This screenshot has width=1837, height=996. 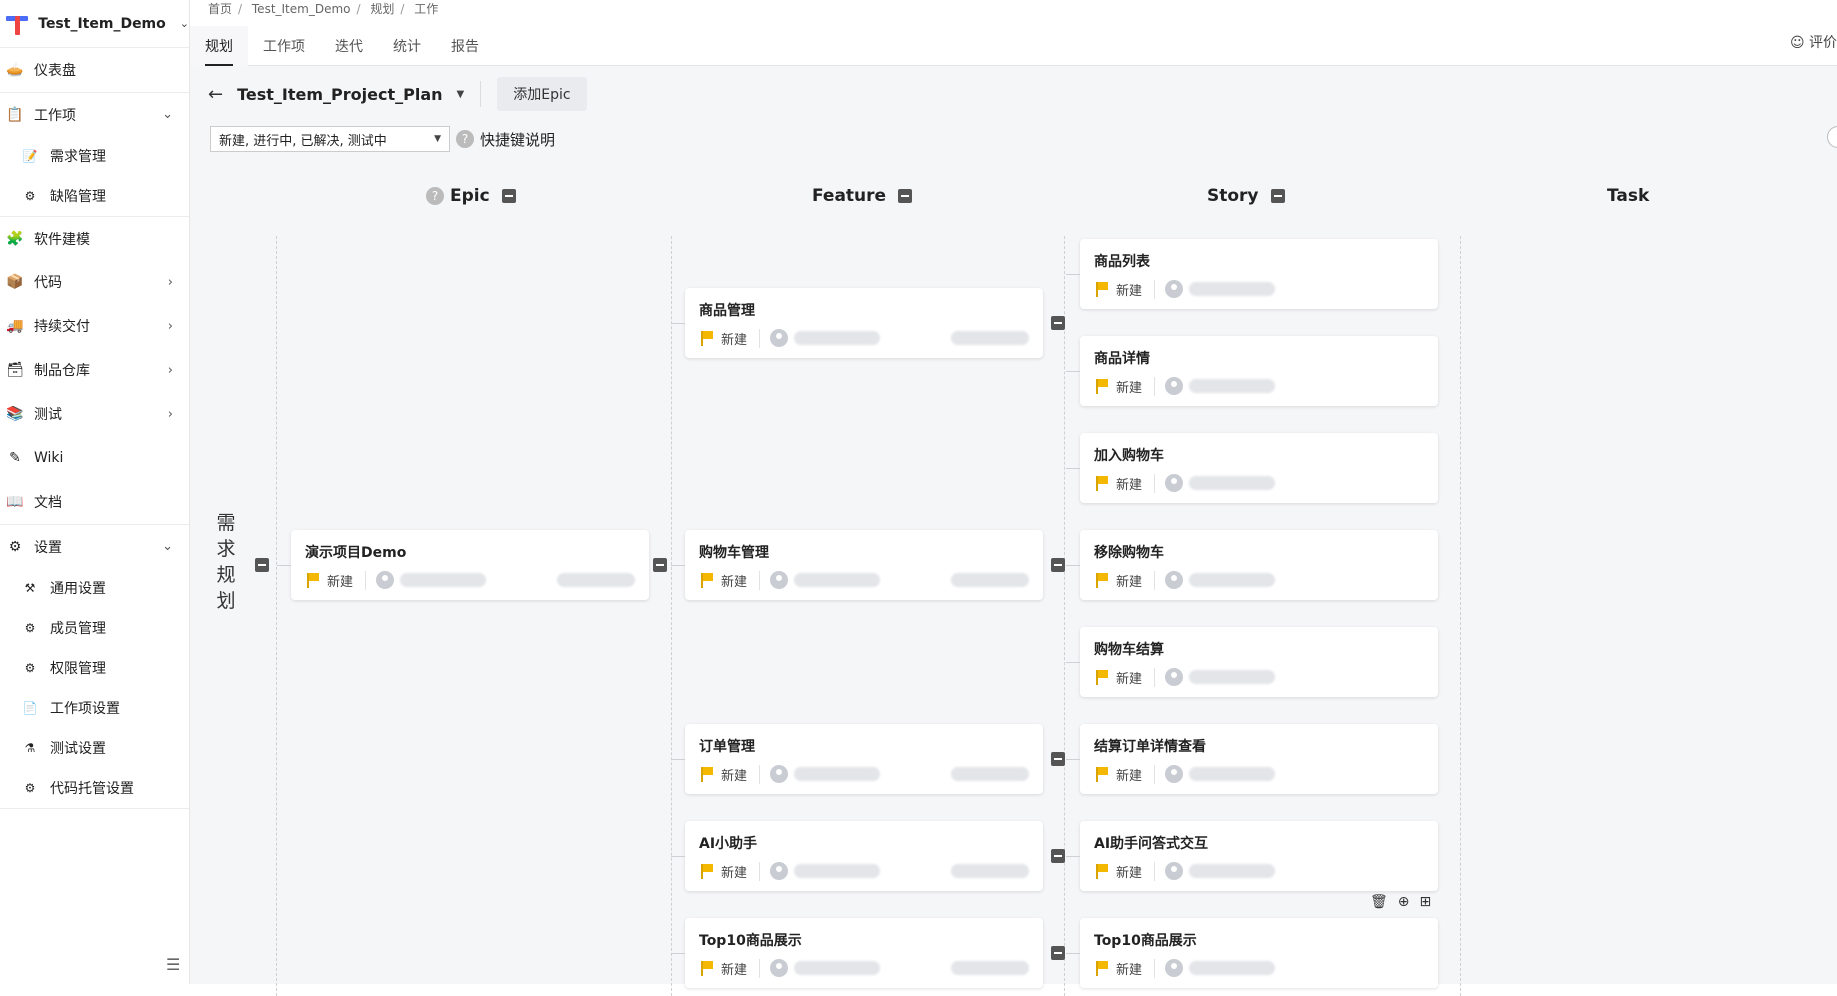 What do you see at coordinates (349, 46) in the screenshot?
I see `tab-iterations: 迭代` at bounding box center [349, 46].